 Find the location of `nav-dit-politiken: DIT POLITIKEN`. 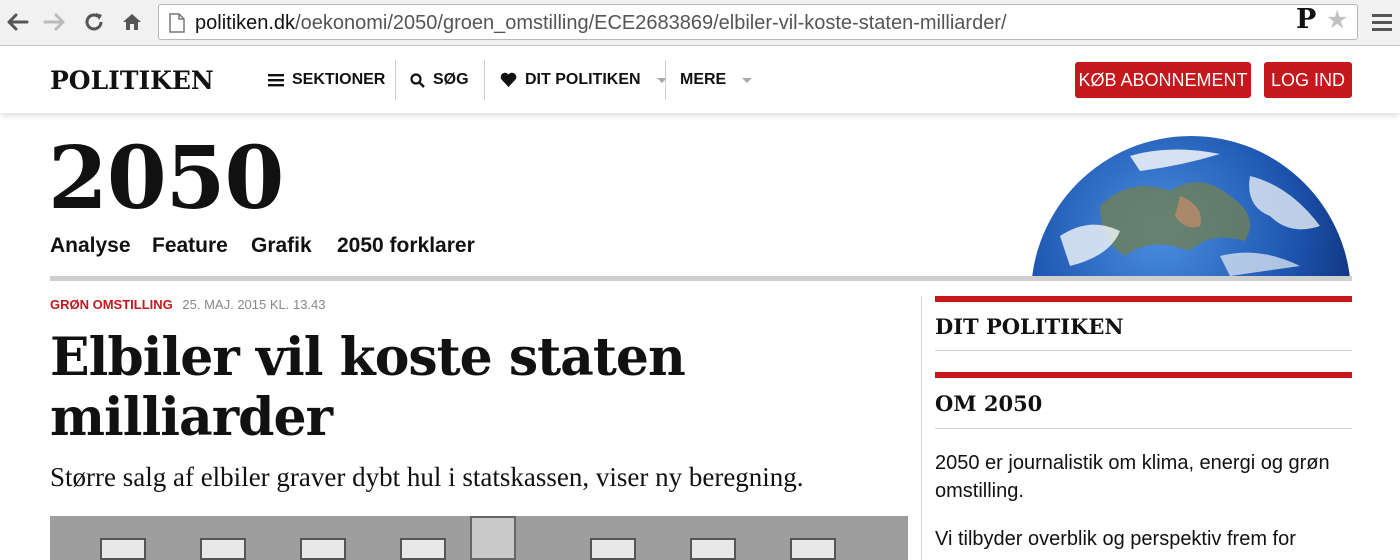

nav-dit-politiken: DIT POLITIKEN is located at coordinates (583, 80).